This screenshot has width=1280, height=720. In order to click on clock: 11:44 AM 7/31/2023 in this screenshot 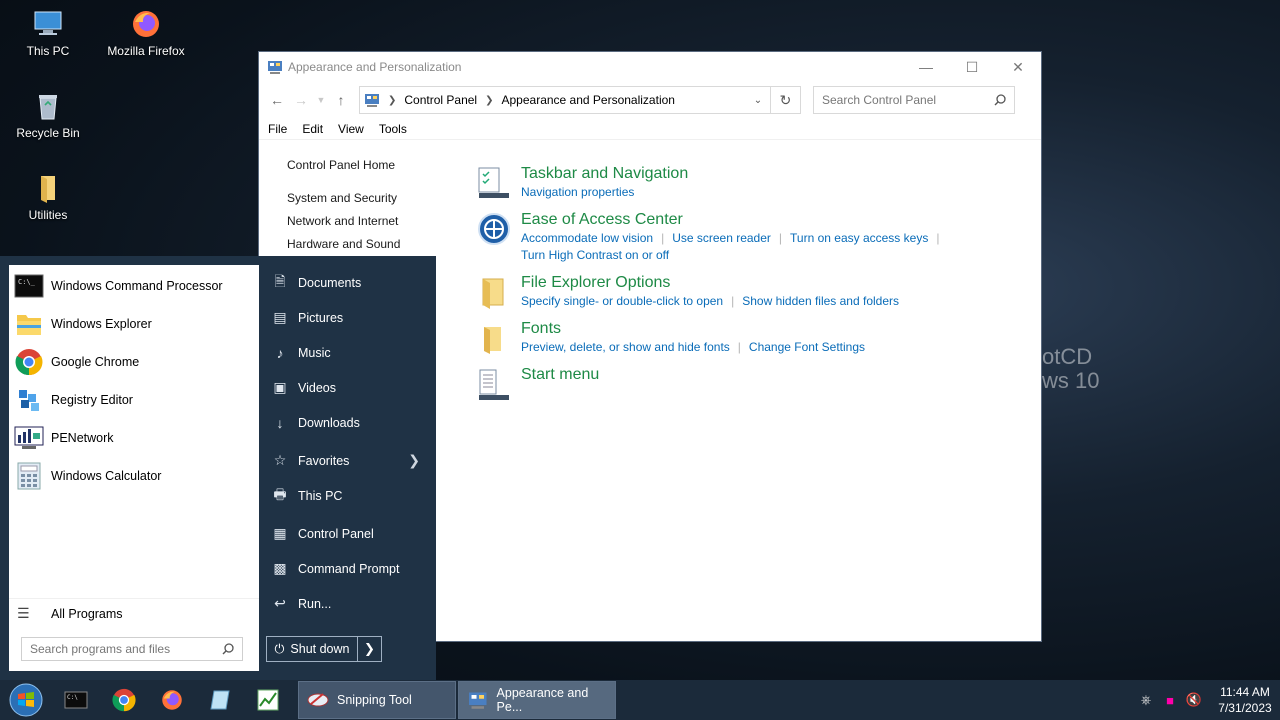, I will do `click(1245, 700)`.